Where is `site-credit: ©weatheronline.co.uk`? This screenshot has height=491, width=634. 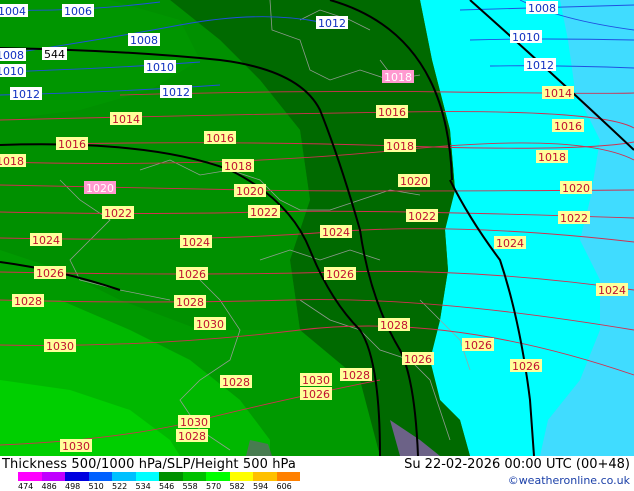
site-credit: ©weatheronline.co.uk is located at coordinates (569, 480).